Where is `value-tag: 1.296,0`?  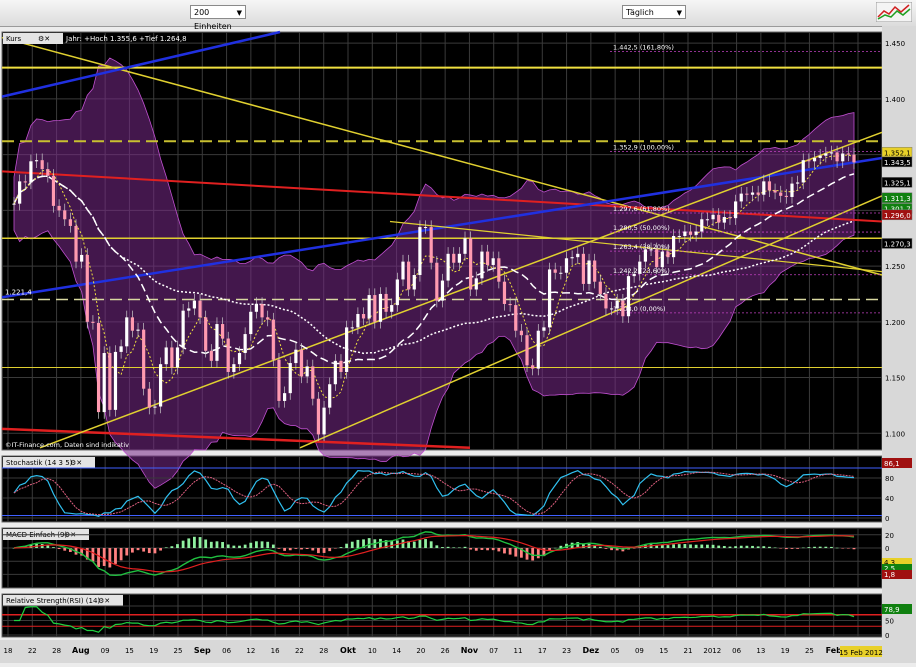 value-tag: 1.296,0 is located at coordinates (897, 215).